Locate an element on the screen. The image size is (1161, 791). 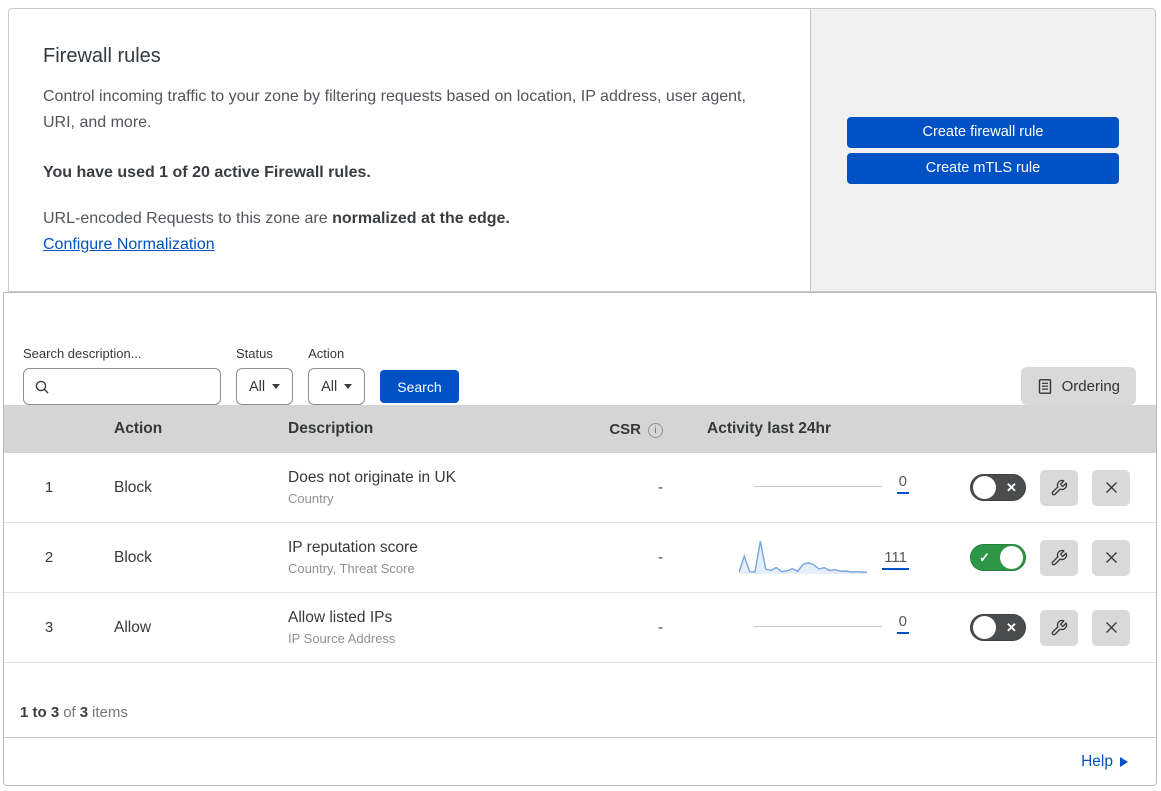
ordering-label: Ordering is located at coordinates (1090, 386).